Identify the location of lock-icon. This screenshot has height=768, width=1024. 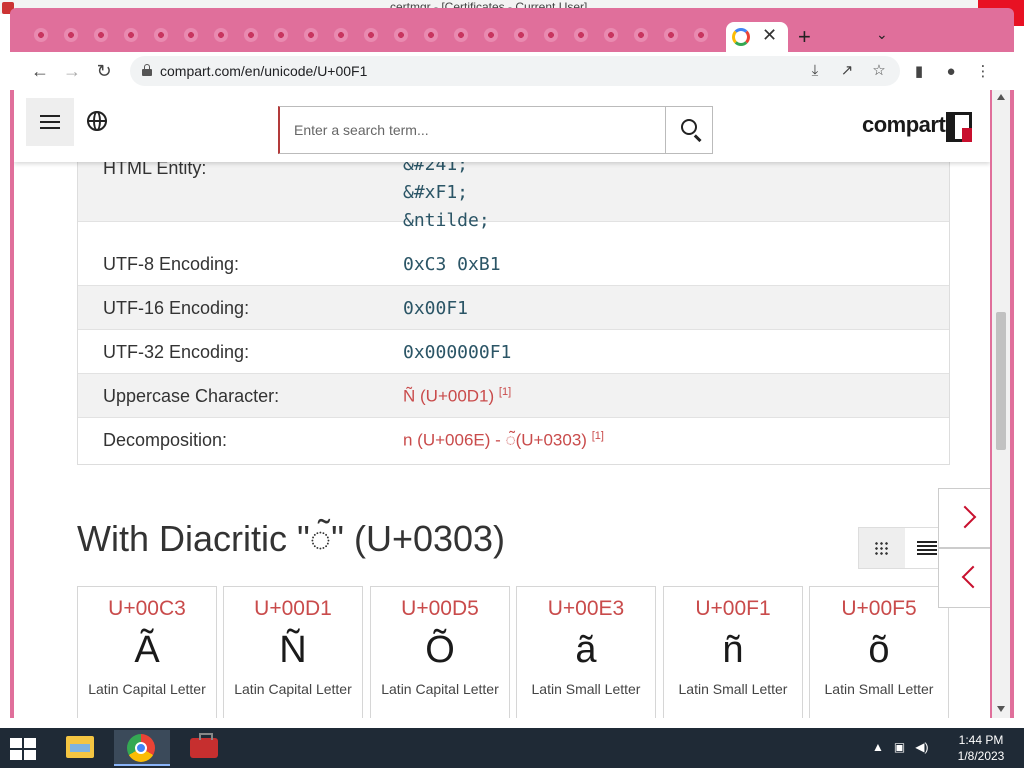
(147, 70).